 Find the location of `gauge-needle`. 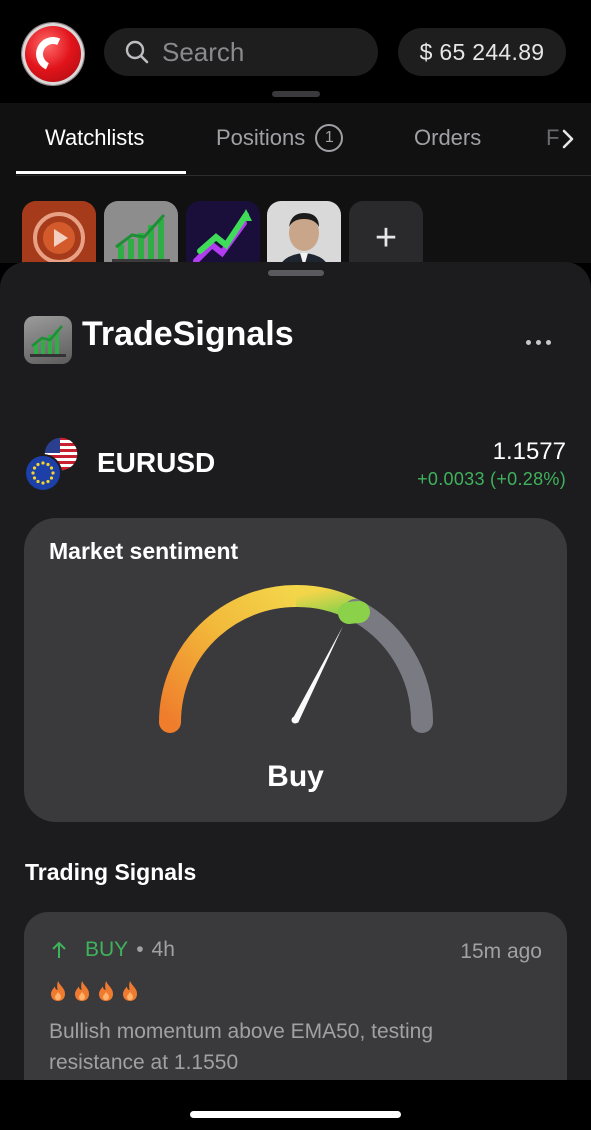

gauge-needle is located at coordinates (317, 674).